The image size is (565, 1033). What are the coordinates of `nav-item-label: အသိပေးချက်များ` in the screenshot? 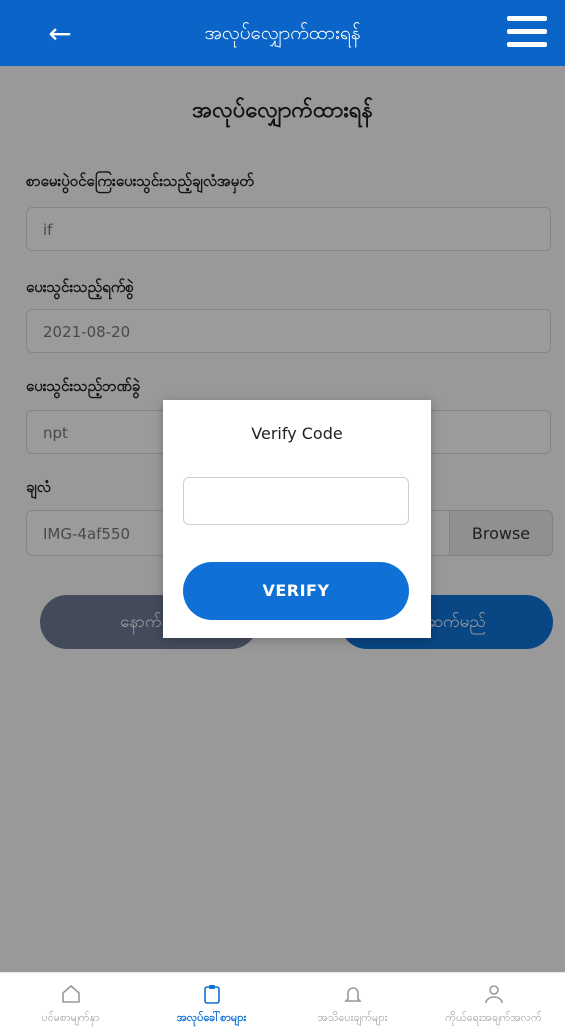 It's located at (352, 1017).